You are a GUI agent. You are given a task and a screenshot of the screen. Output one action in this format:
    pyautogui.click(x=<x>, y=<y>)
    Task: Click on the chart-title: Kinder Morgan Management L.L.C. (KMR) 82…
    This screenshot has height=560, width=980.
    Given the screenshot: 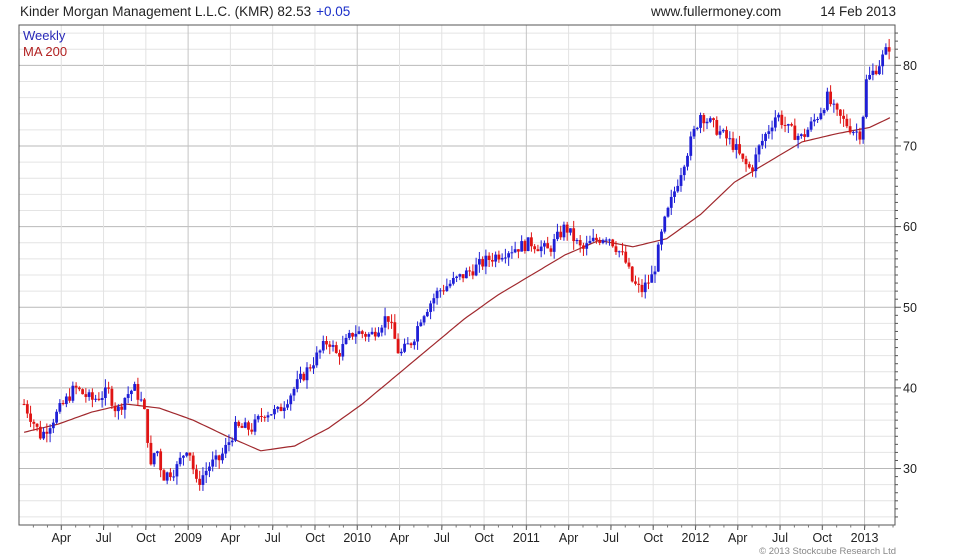 What is the action you would take?
    pyautogui.click(x=165, y=11)
    